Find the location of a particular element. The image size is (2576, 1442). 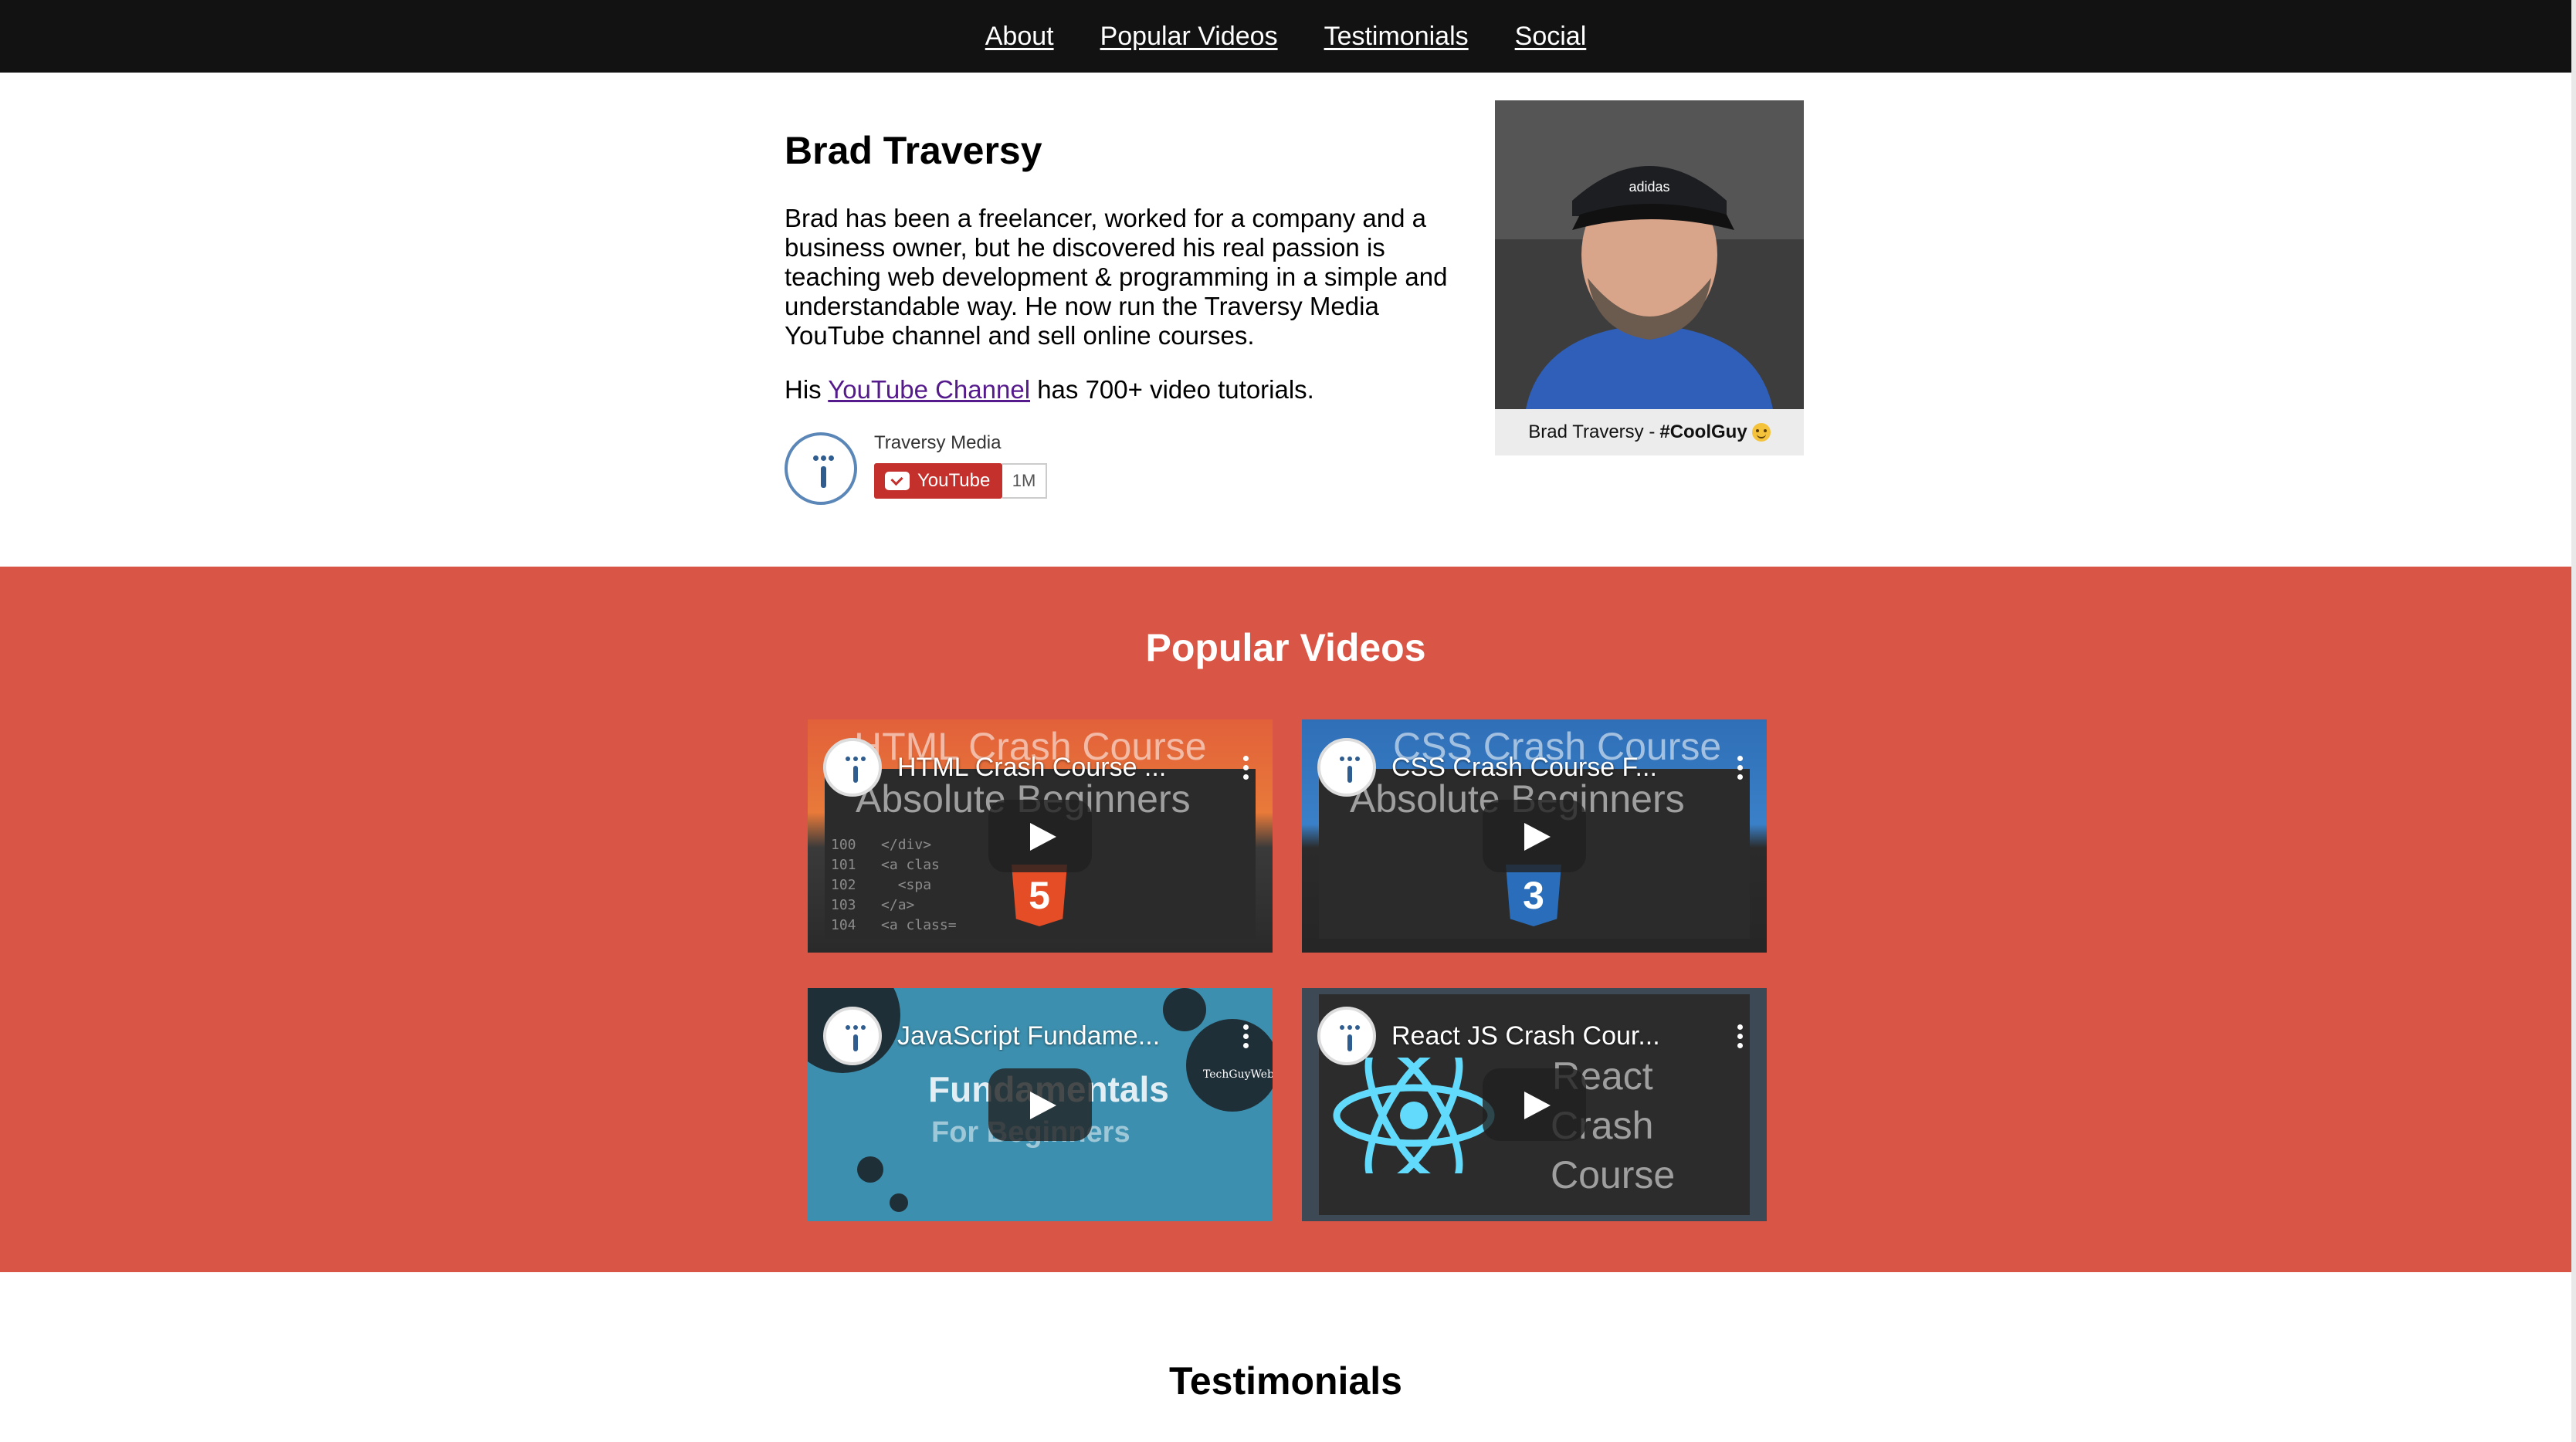

caption-hashtag: #CoolGuy is located at coordinates (1703, 432).